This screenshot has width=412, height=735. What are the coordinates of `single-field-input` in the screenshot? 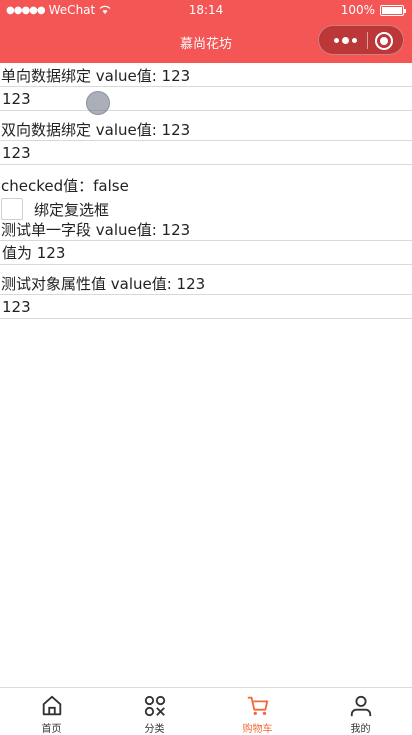 It's located at (206, 252).